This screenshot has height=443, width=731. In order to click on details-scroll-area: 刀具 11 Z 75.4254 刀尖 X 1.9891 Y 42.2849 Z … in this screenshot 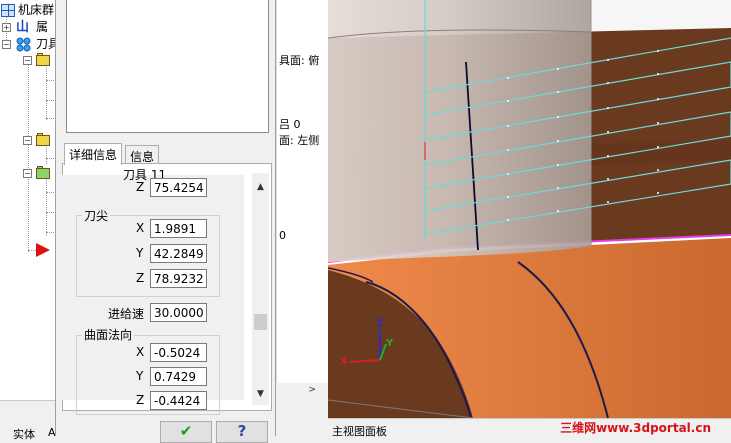, I will do `click(153, 291)`.